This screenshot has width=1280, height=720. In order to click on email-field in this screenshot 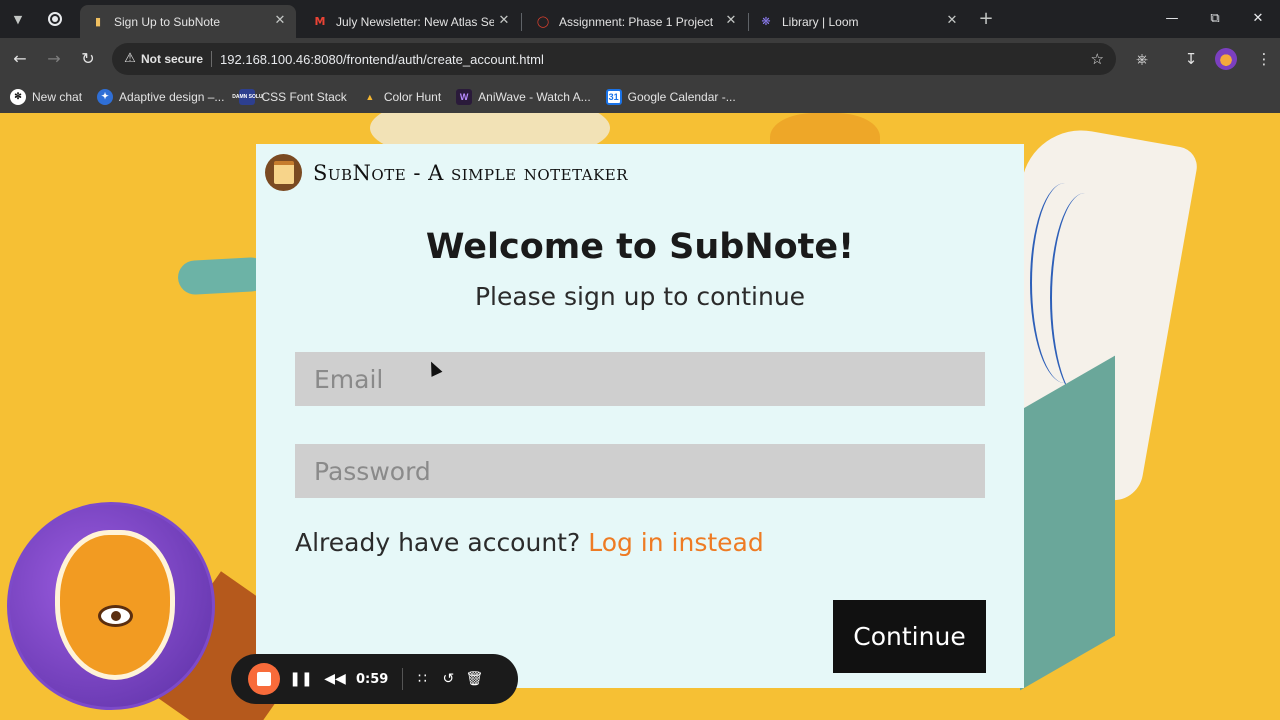, I will do `click(640, 379)`.